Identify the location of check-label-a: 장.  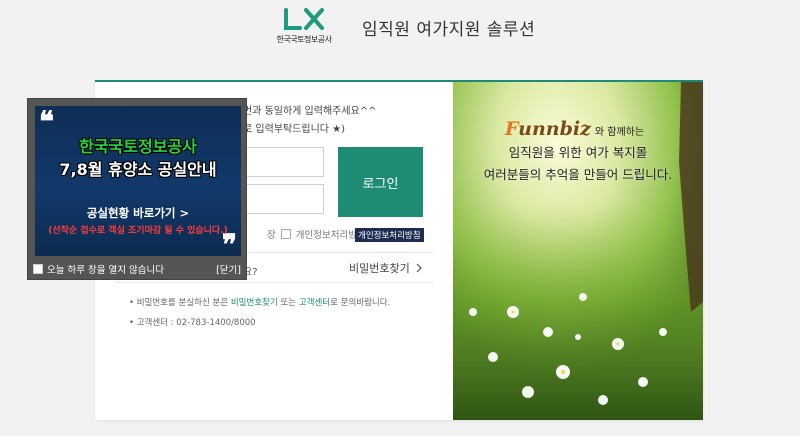
(271, 235).